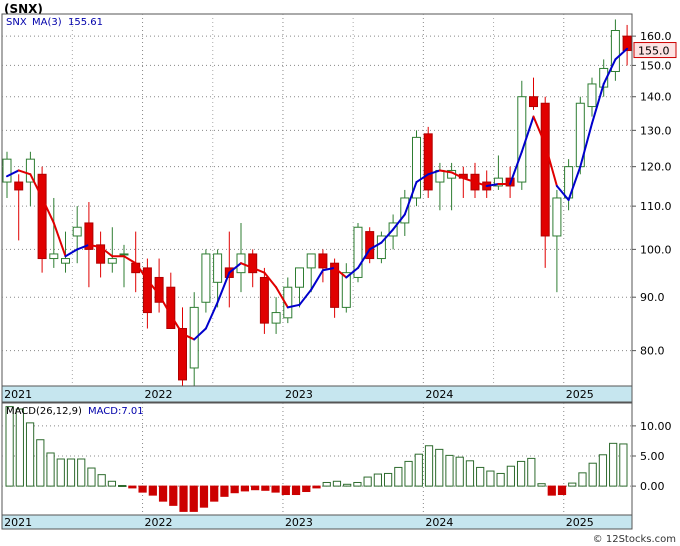 This screenshot has height=546, width=680. What do you see at coordinates (656, 206) in the screenshot?
I see `price-tick-label: 110.0` at bounding box center [656, 206].